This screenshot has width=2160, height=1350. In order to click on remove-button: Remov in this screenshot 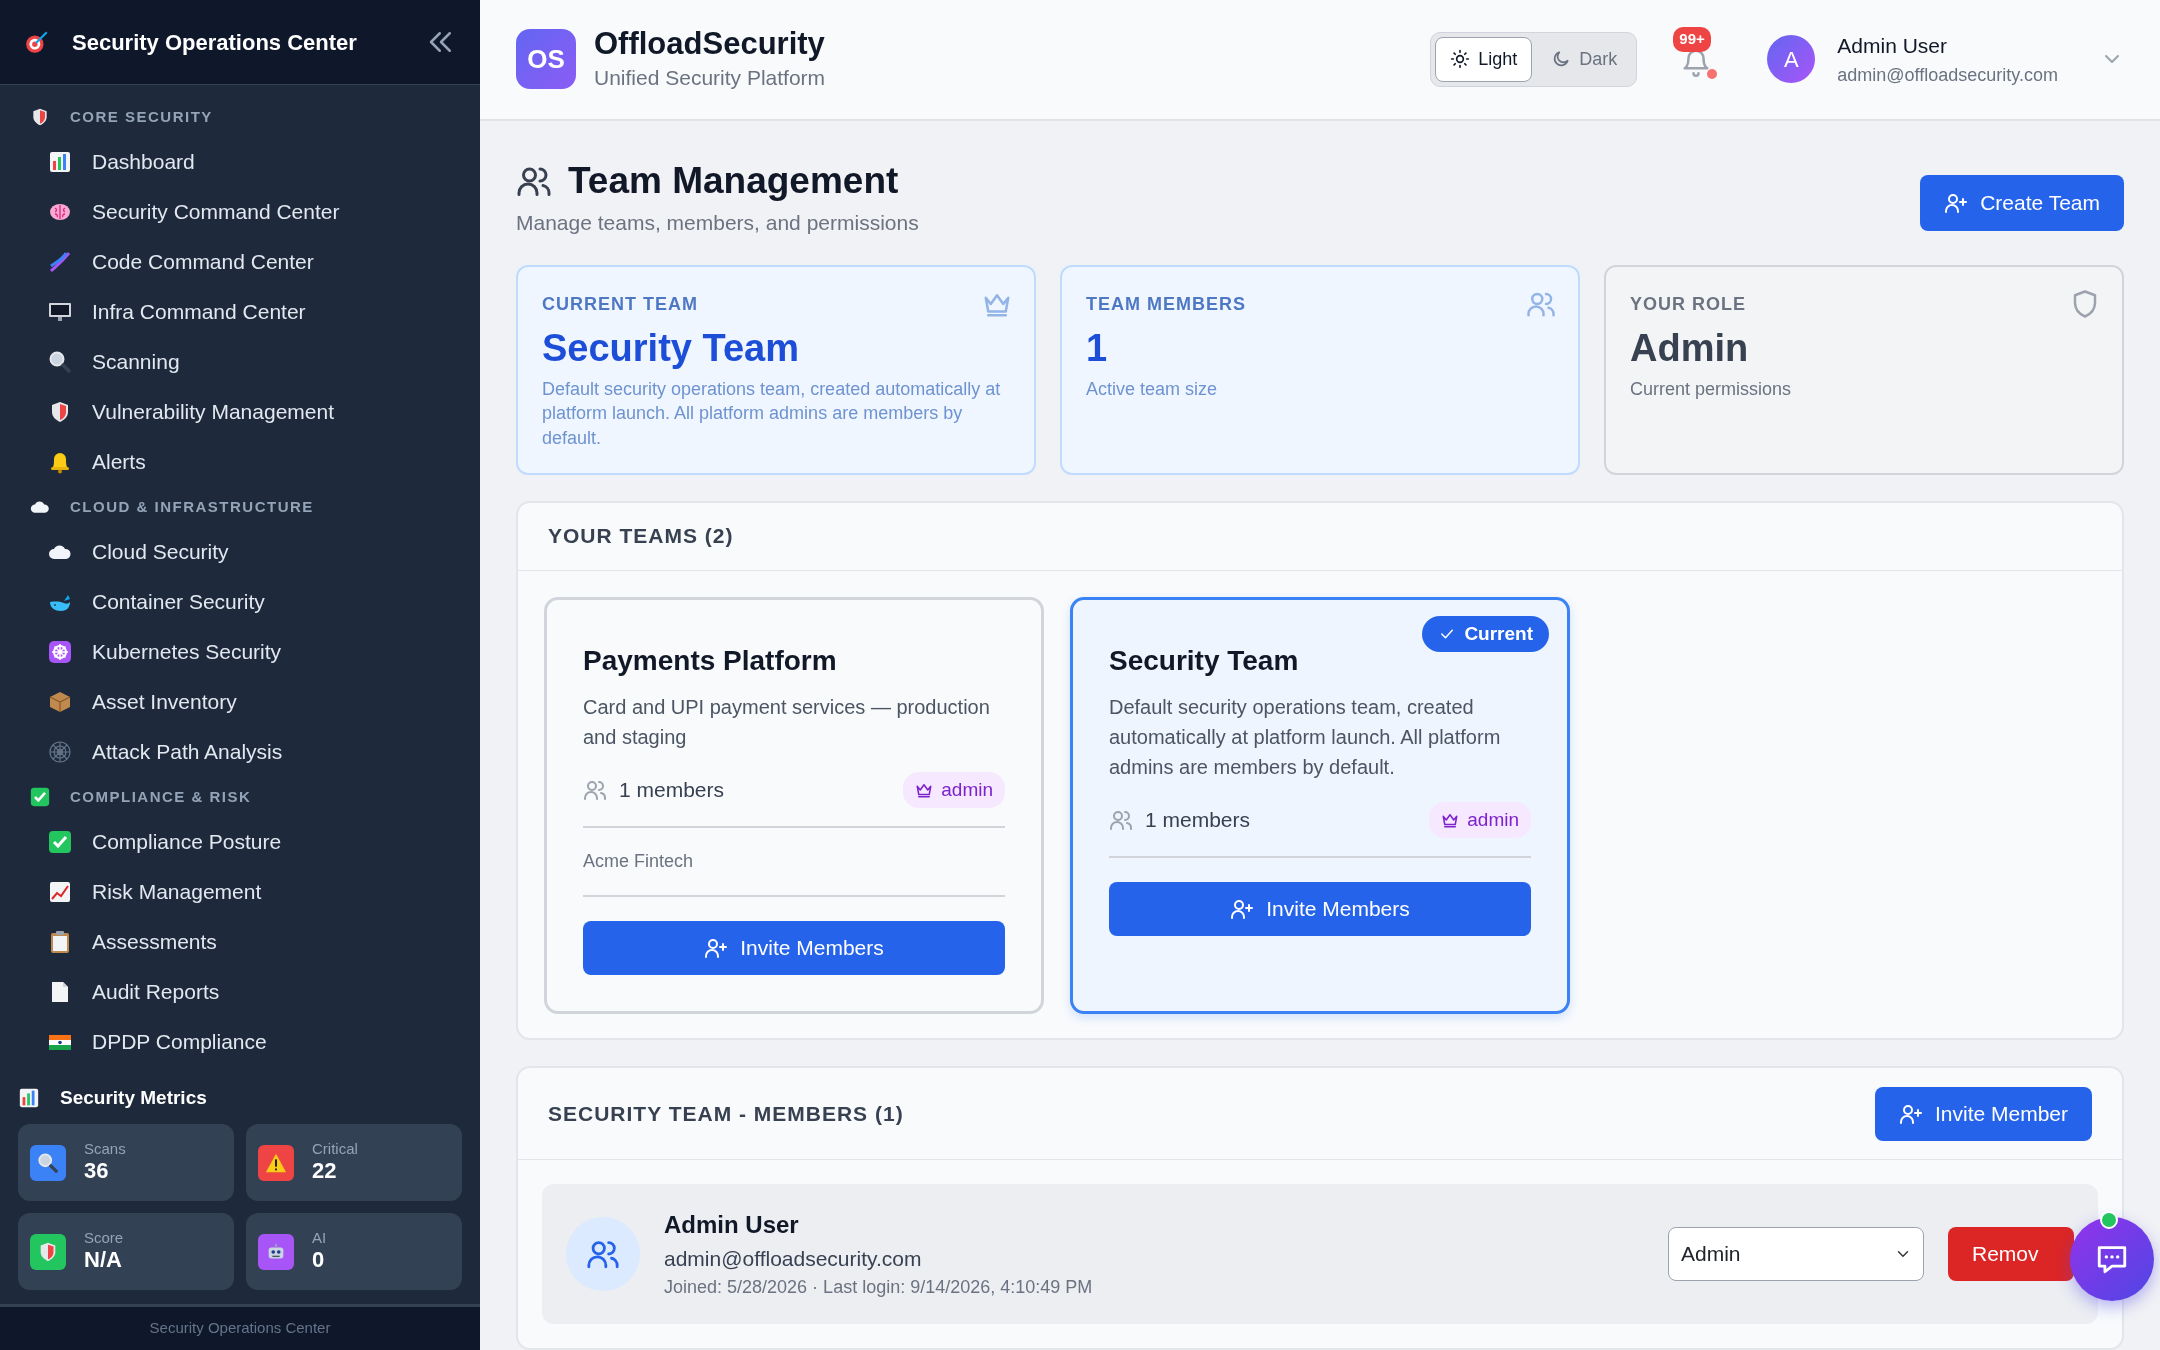, I will do `click(2011, 1254)`.